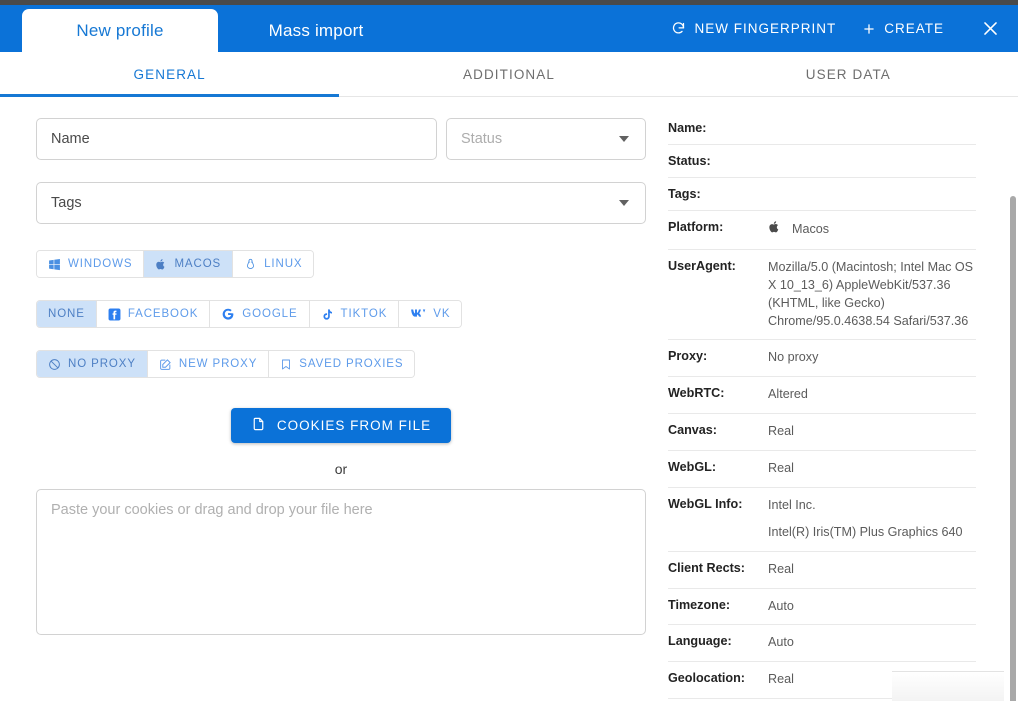 The height and width of the screenshot is (701, 1018). I want to click on tab-additional: ADDITIONAL, so click(508, 74).